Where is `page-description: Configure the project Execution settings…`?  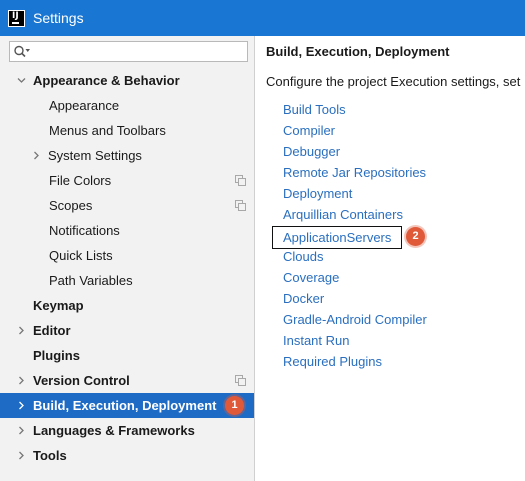 page-description: Configure the project Execution settings… is located at coordinates (393, 81).